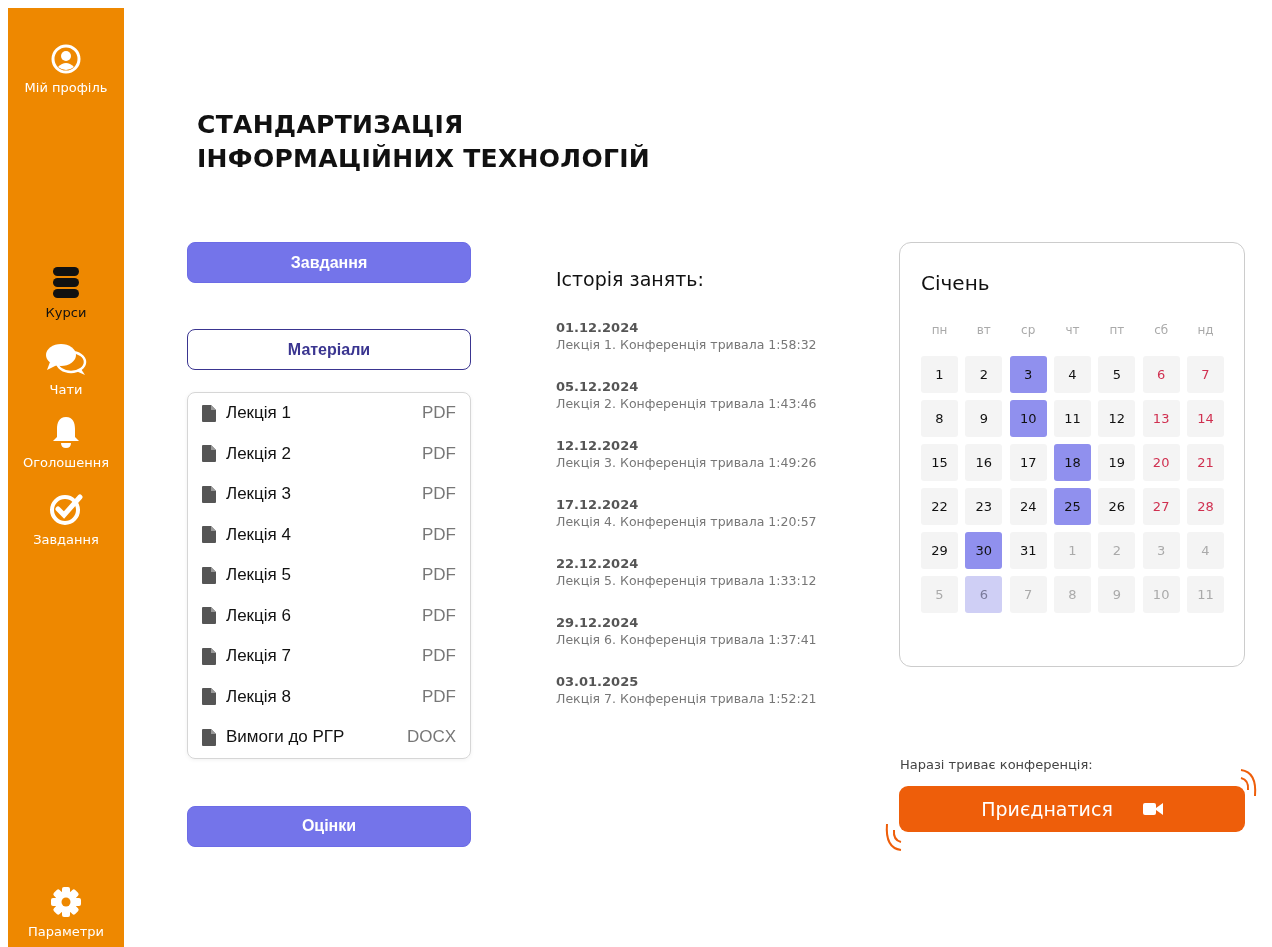 The image size is (1272, 947). What do you see at coordinates (598, 386) in the screenshot?
I see `lesson-date: 05.12.2024` at bounding box center [598, 386].